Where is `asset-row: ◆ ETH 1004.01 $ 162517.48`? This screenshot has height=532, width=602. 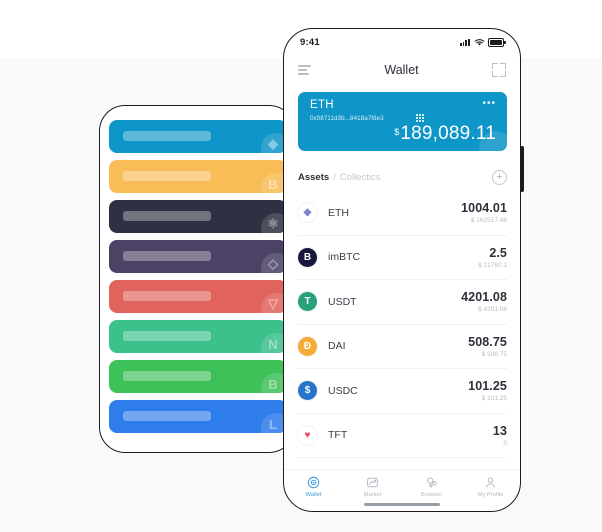 asset-row: ◆ ETH 1004.01 $ 162517.48 is located at coordinates (402, 213).